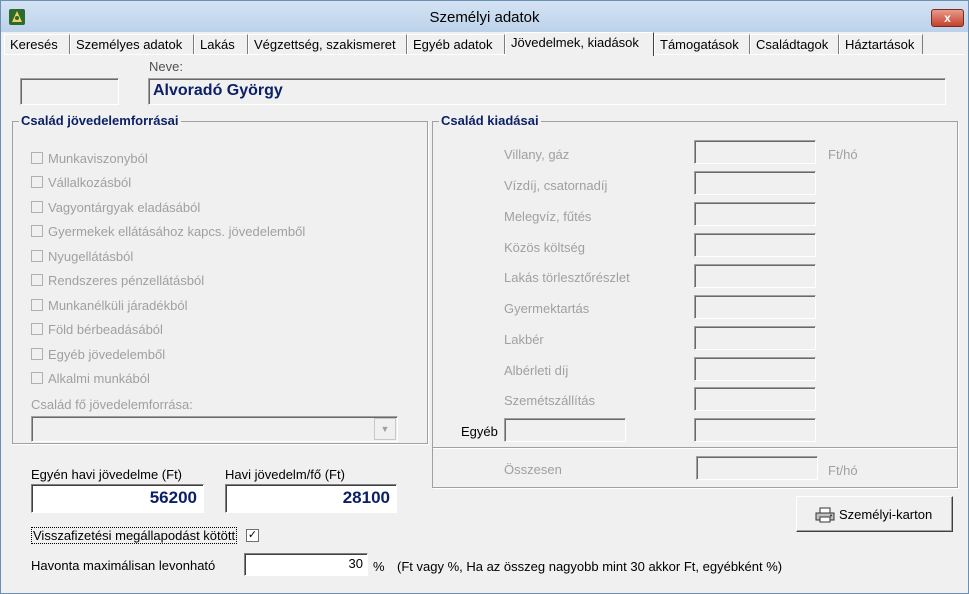 The width and height of the screenshot is (969, 594). What do you see at coordinates (755, 307) in the screenshot?
I see `expense-field-gyermektartas` at bounding box center [755, 307].